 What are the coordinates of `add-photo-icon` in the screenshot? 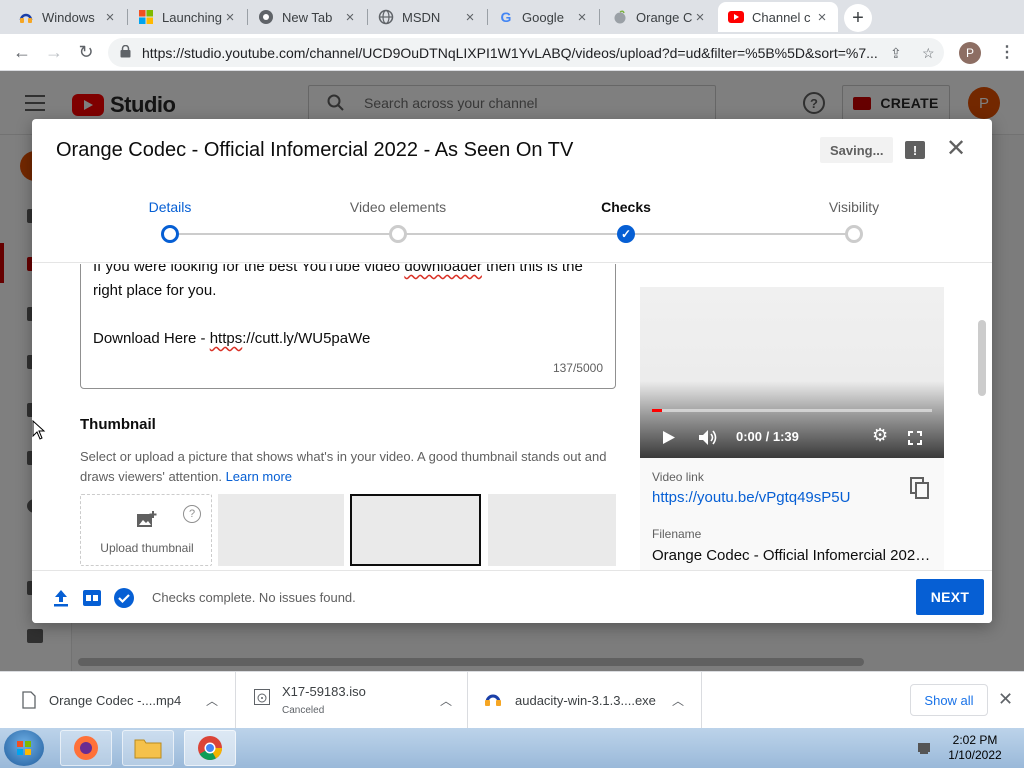 It's located at (147, 519).